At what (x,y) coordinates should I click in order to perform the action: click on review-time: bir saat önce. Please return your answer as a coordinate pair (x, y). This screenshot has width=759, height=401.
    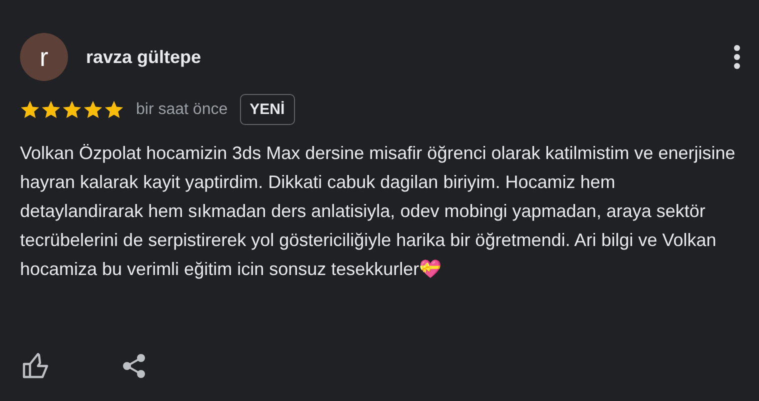
    Looking at the image, I should click on (182, 109).